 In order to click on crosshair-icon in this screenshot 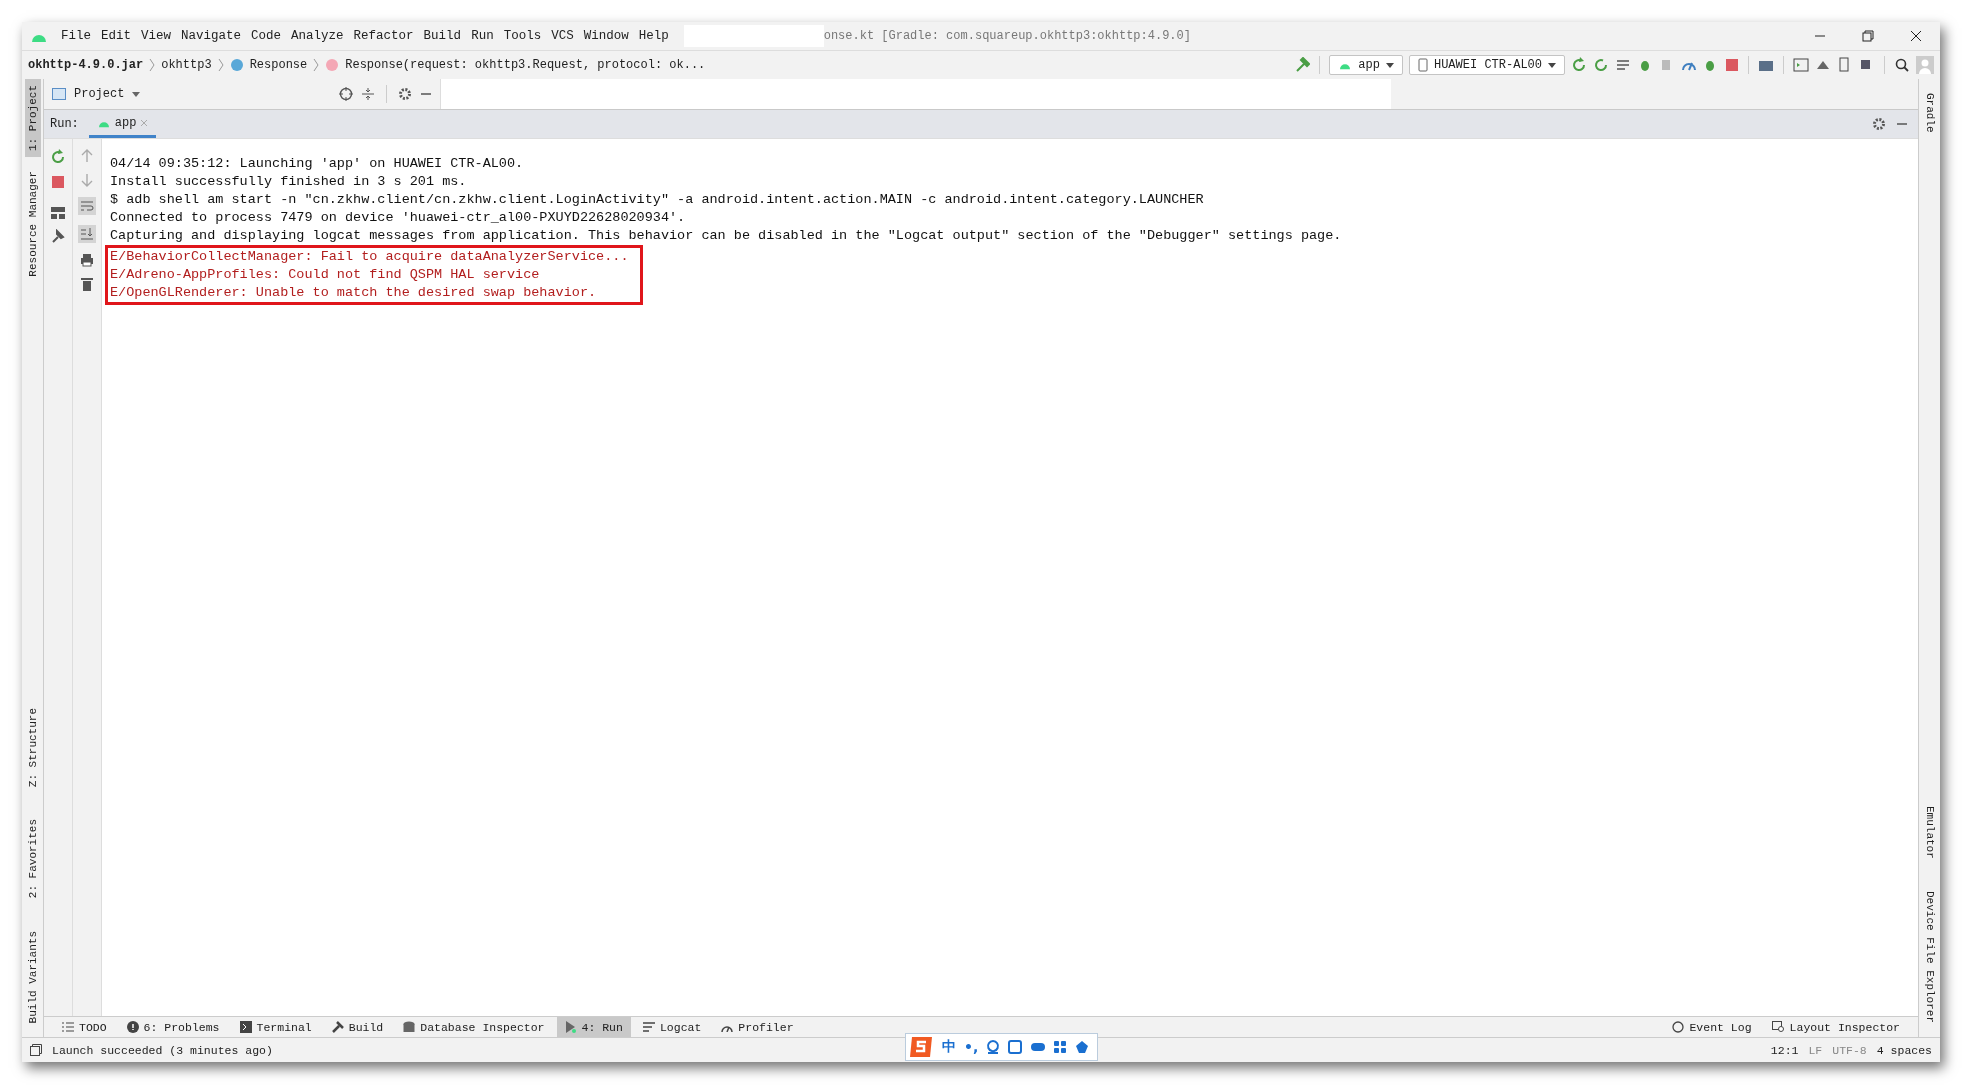, I will do `click(346, 94)`.